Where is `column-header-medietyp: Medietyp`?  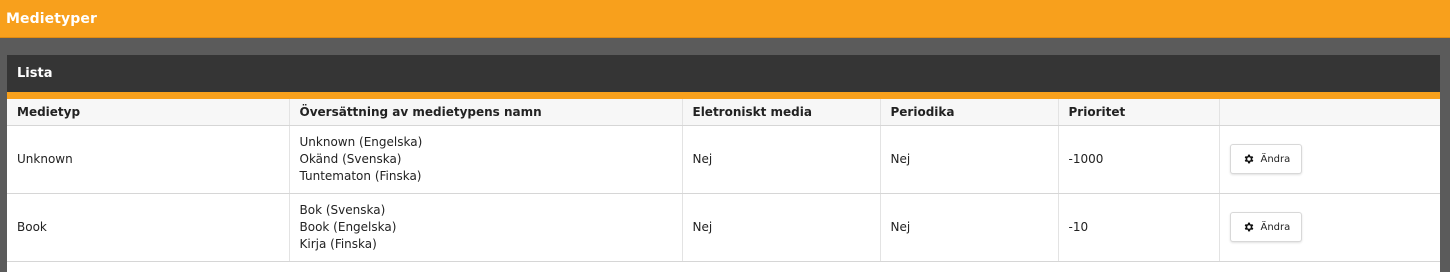 column-header-medietyp: Medietyp is located at coordinates (148, 112).